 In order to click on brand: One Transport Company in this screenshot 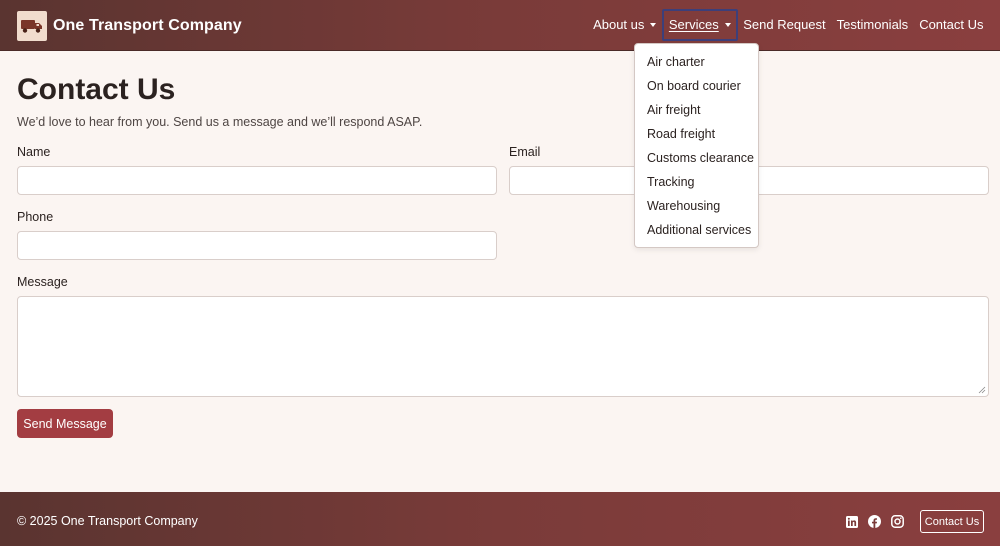, I will do `click(129, 26)`.